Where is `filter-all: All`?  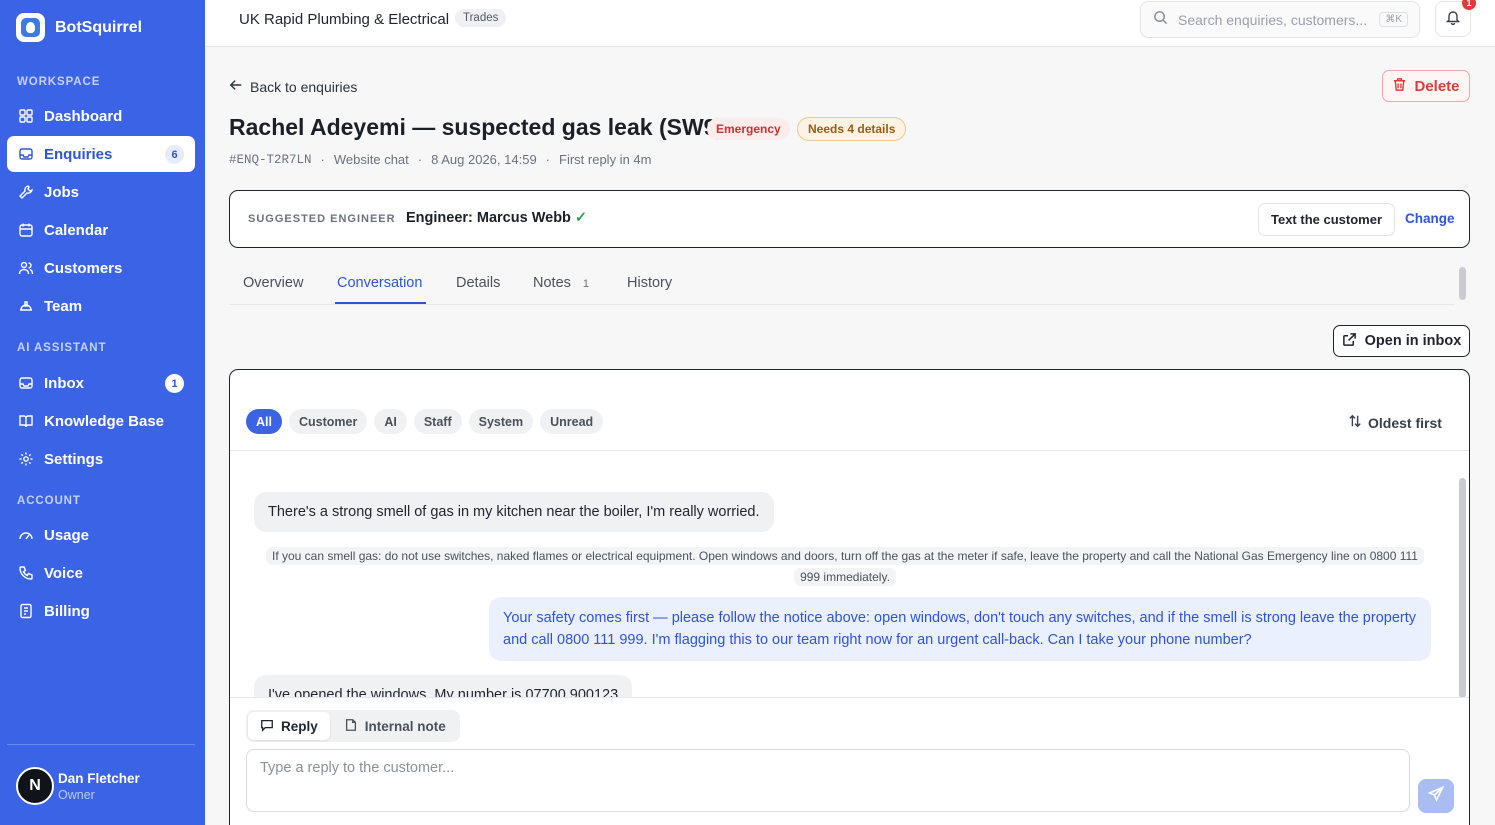
filter-all: All is located at coordinates (264, 421).